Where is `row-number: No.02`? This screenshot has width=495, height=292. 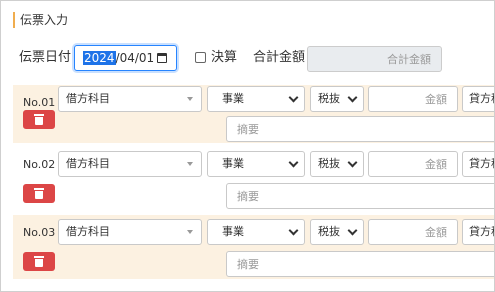 row-number: No.02 is located at coordinates (39, 164).